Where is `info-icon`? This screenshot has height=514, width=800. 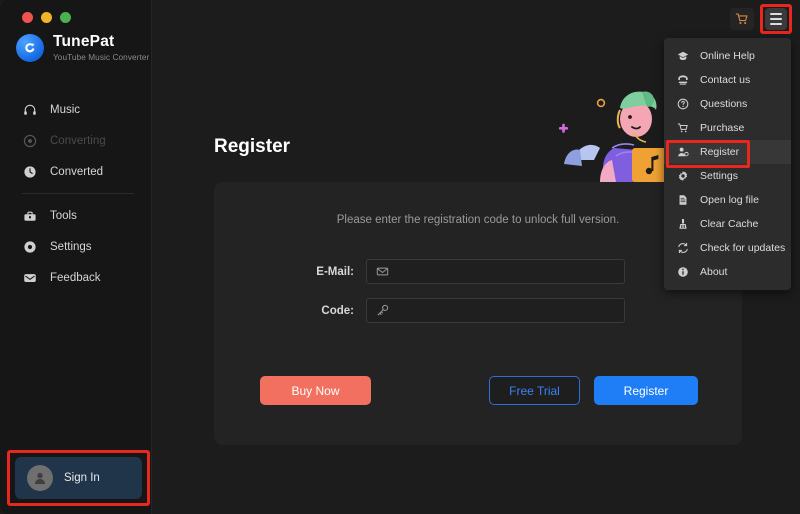
info-icon is located at coordinates (682, 272).